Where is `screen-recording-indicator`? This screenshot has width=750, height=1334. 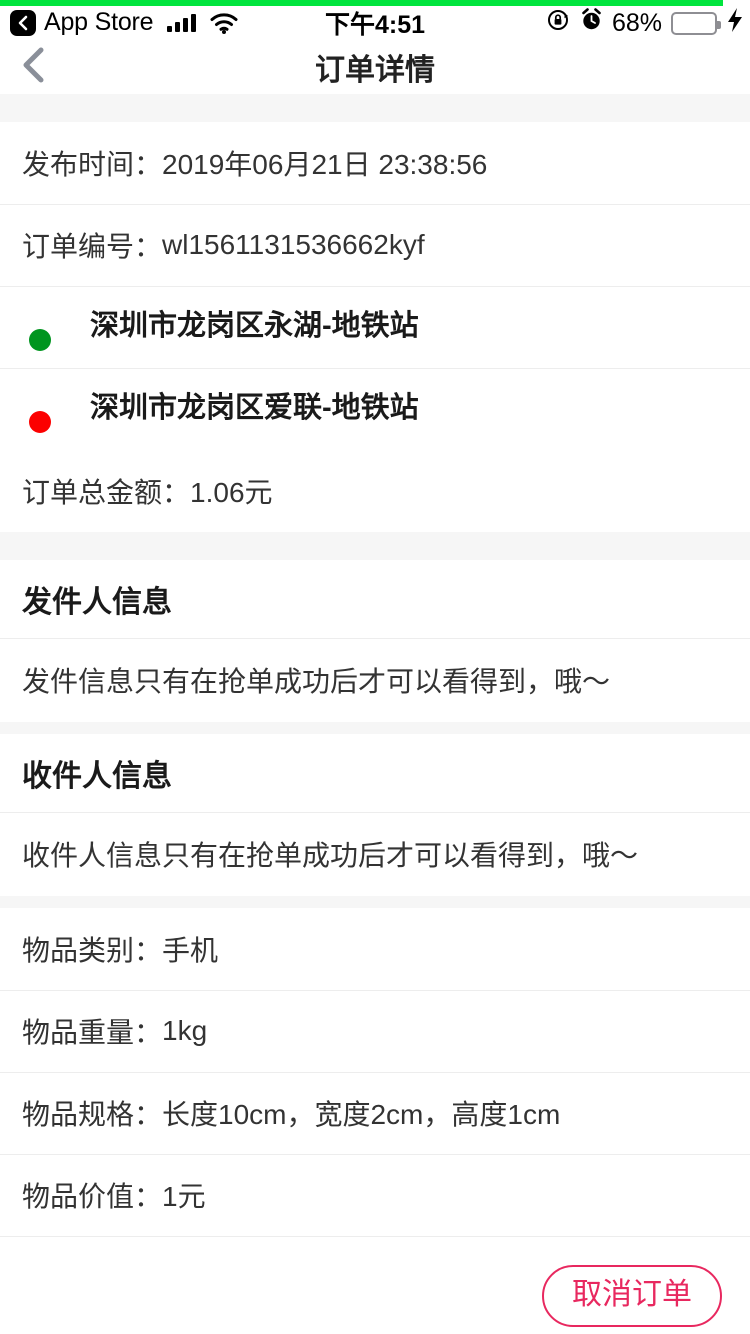
screen-recording-indicator is located at coordinates (361, 3).